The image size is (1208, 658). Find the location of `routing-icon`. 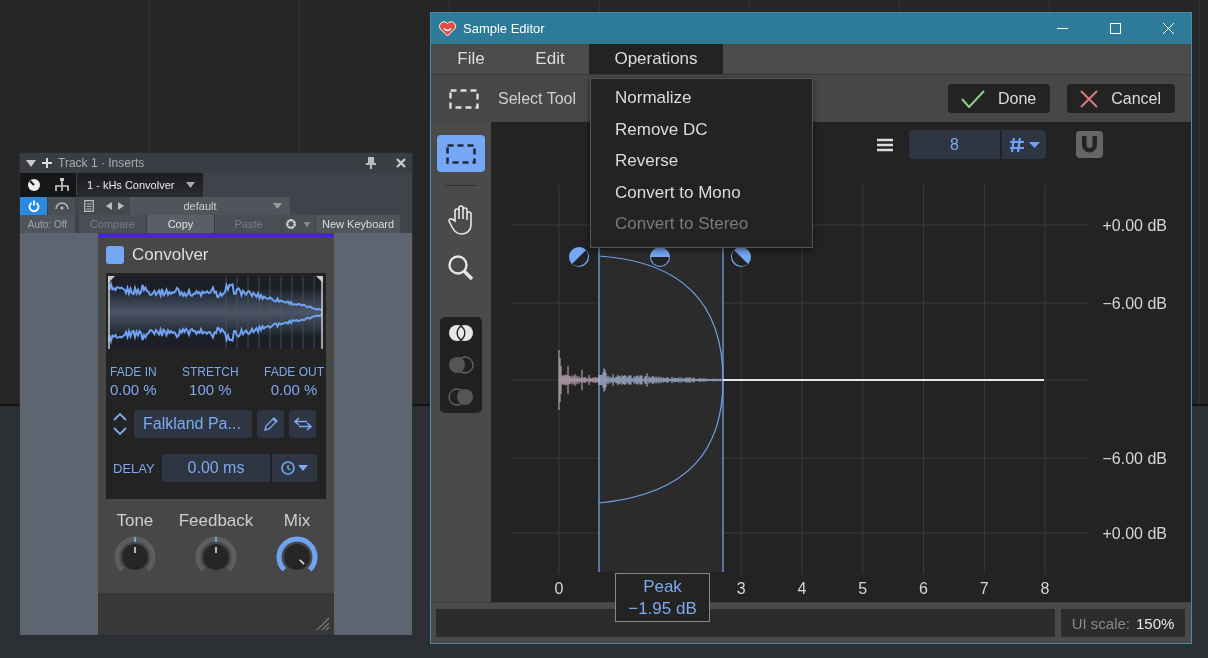

routing-icon is located at coordinates (61, 185).